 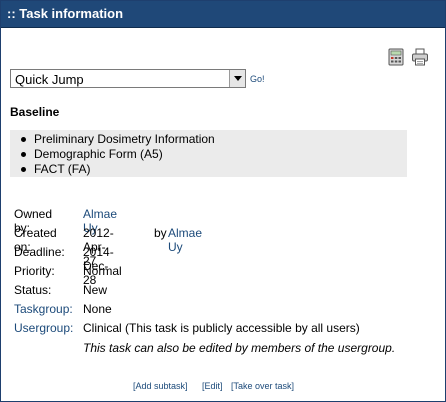 I want to click on status-label: Status:, so click(x=33, y=290).